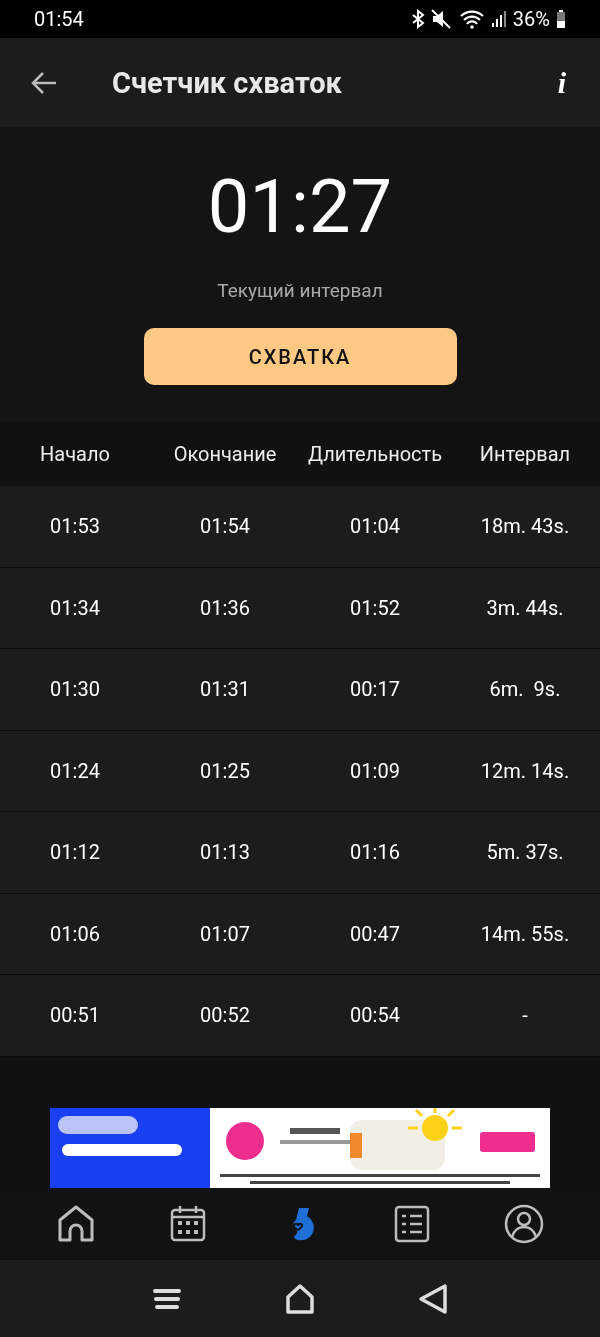 This screenshot has width=600, height=1337. What do you see at coordinates (166, 1298) in the screenshot?
I see `recent-apps-button` at bounding box center [166, 1298].